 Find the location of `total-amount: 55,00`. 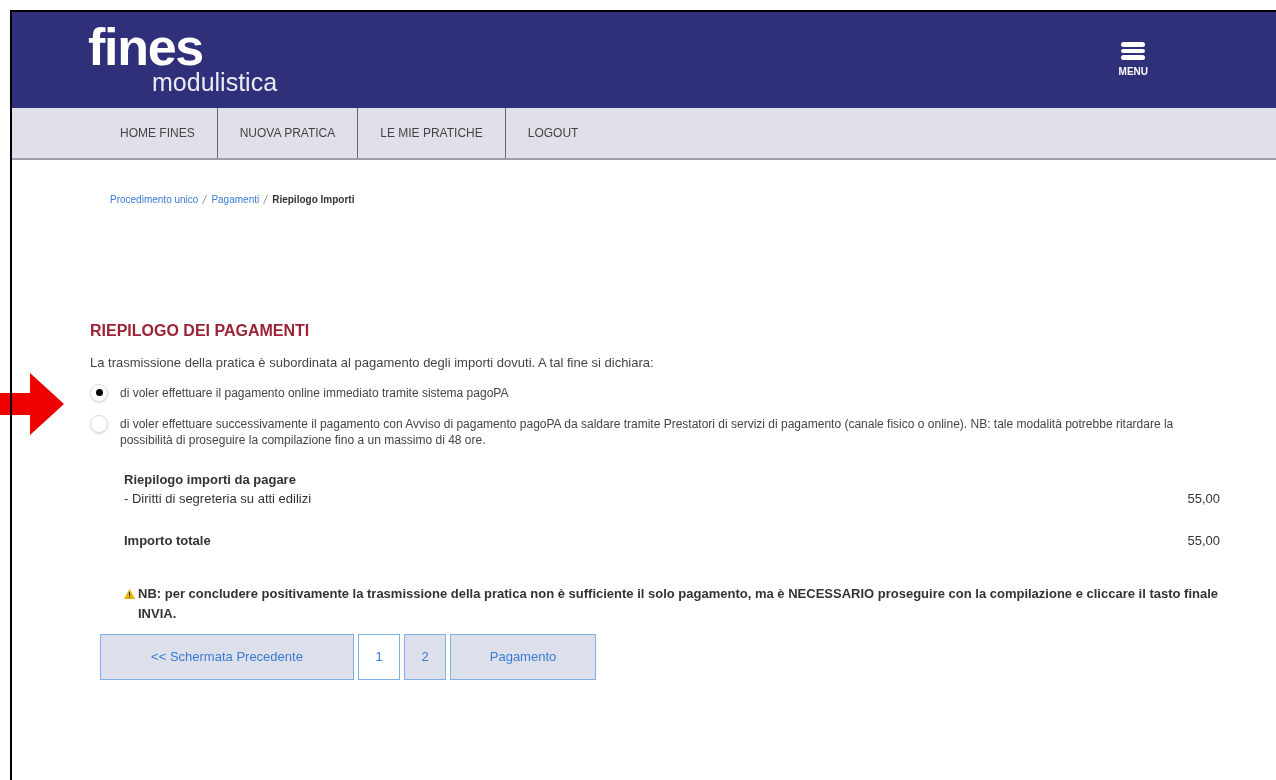

total-amount: 55,00 is located at coordinates (1203, 540).